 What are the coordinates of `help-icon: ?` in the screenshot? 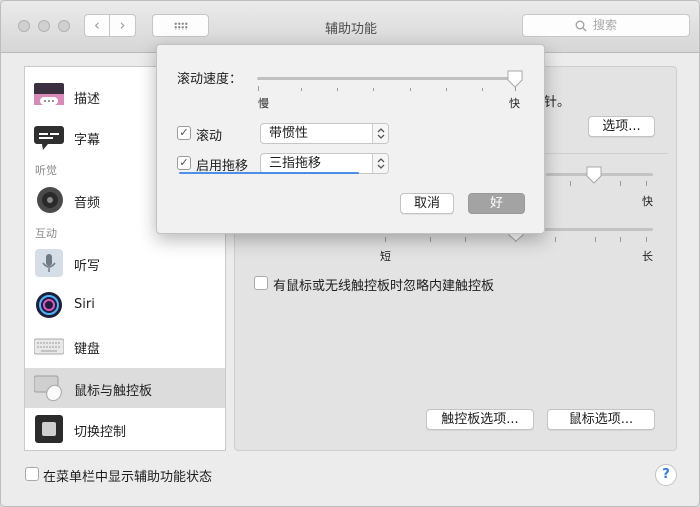 It's located at (666, 474).